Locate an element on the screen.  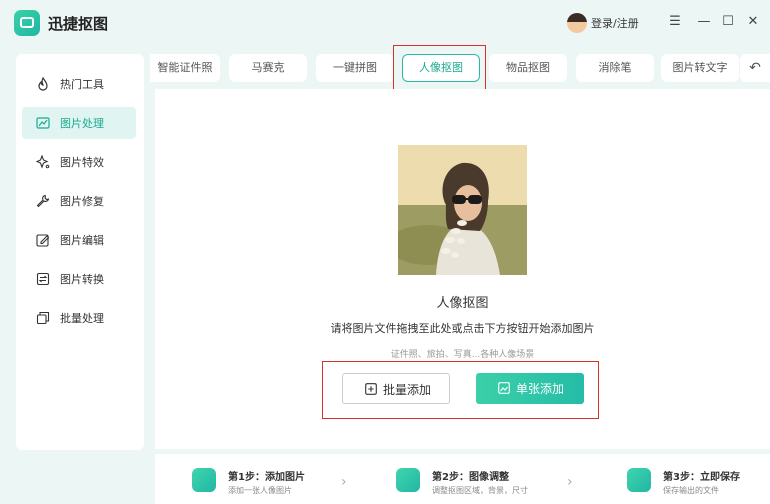
page-title: 人像抠图 is located at coordinates (462, 303).